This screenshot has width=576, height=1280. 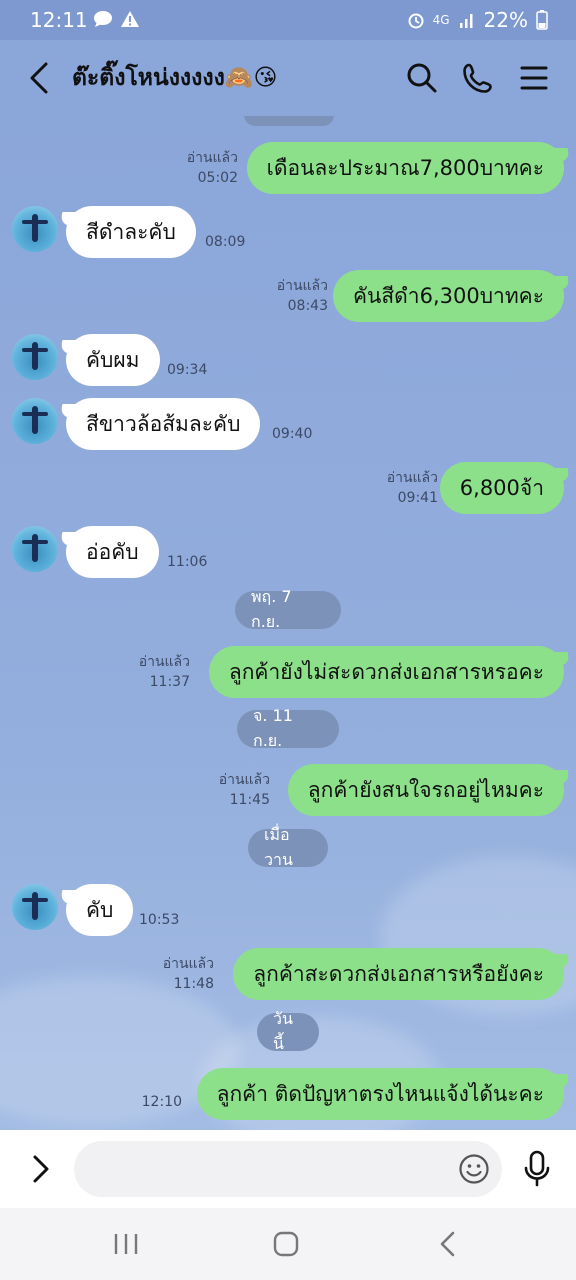 I want to click on menu-icon, so click(x=534, y=78).